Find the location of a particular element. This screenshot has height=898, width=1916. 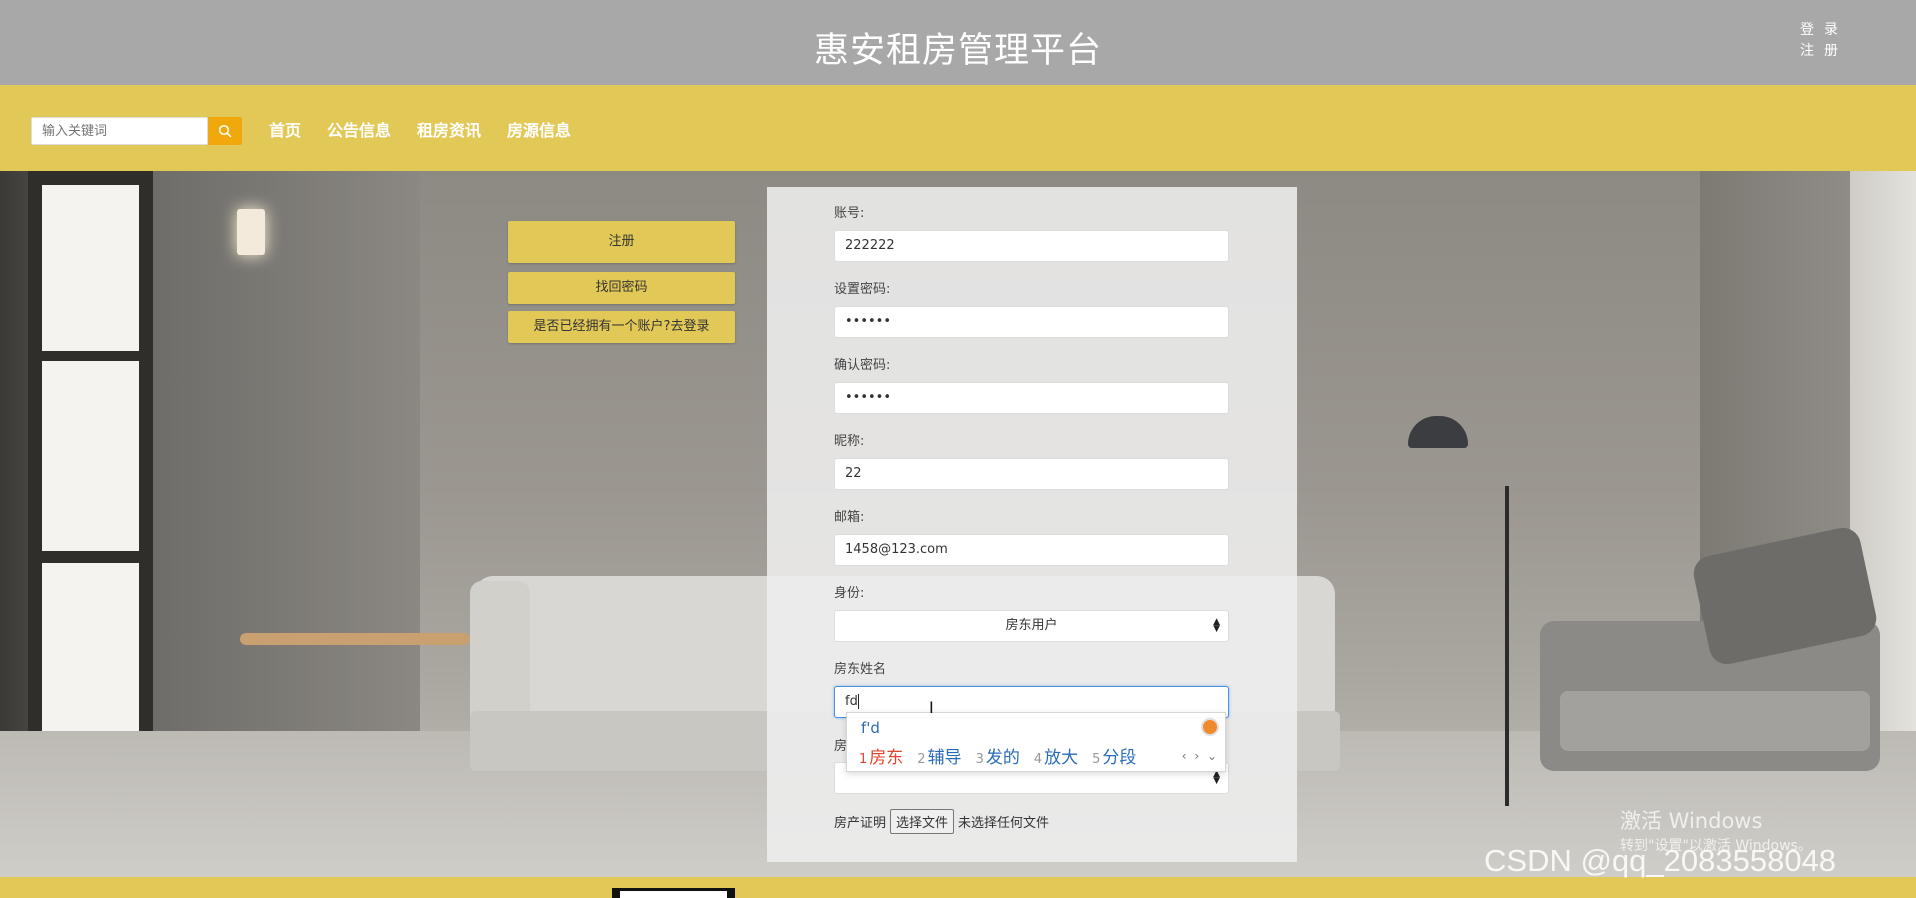

ime-page-nav: ‹ › ⌄ is located at coordinates (1200, 756).